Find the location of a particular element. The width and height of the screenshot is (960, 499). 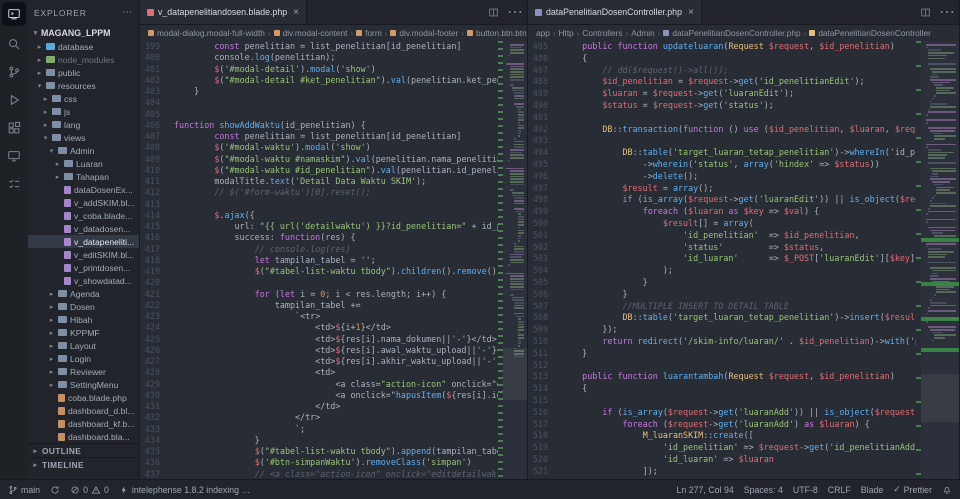

tree-folder-luaran: ▸ Luaran is located at coordinates (83, 163).